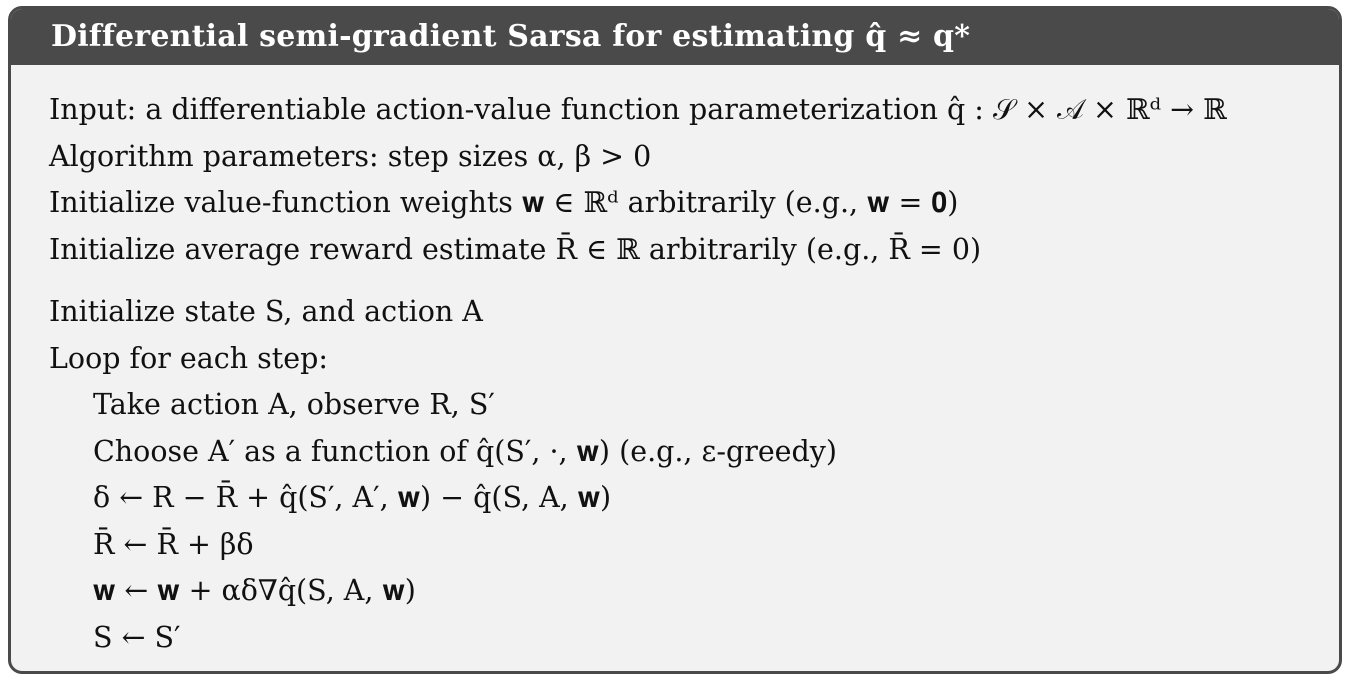 The height and width of the screenshot is (682, 1351). What do you see at coordinates (173, 544) in the screenshot?
I see `loop-step-reward-update: R̄ ← R̄ + βδ` at bounding box center [173, 544].